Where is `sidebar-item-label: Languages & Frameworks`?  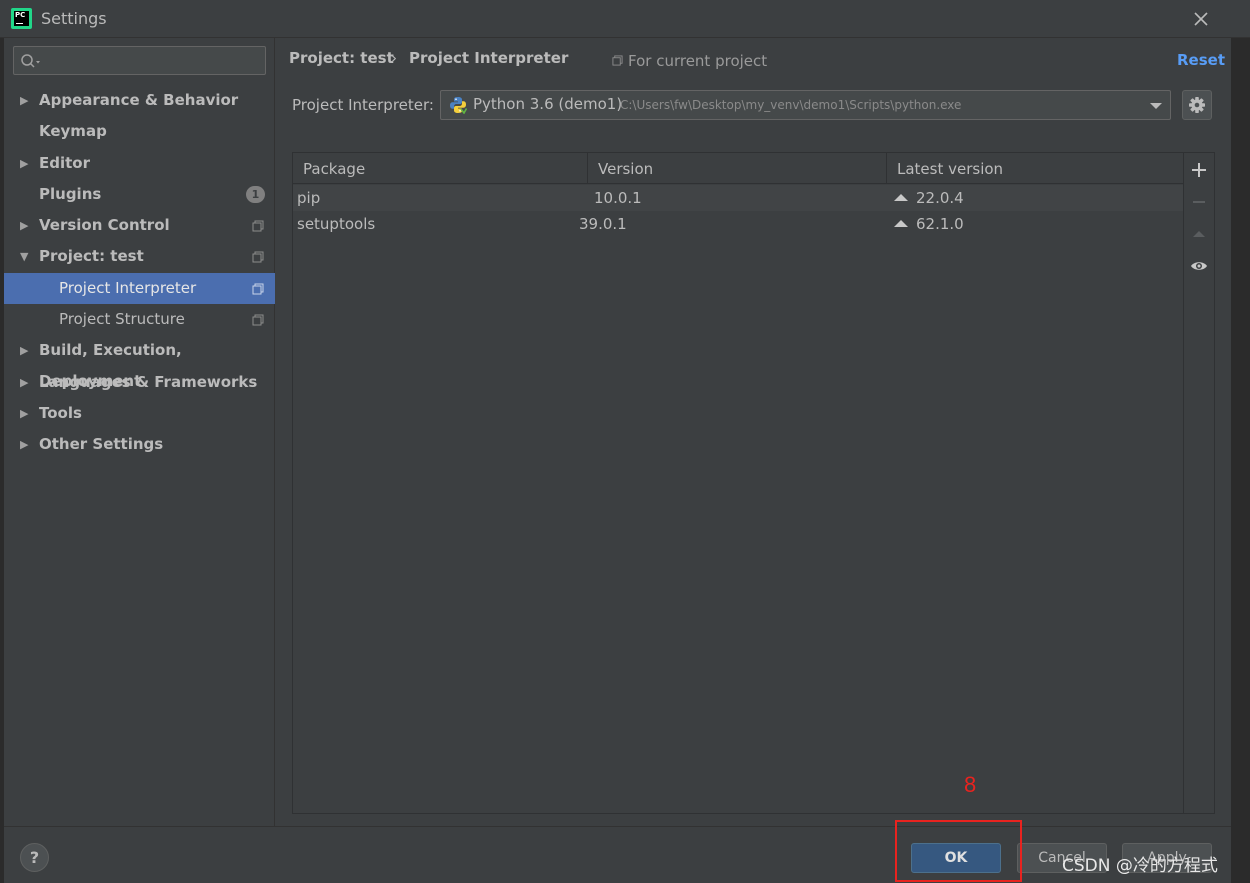 sidebar-item-label: Languages & Frameworks is located at coordinates (148, 381).